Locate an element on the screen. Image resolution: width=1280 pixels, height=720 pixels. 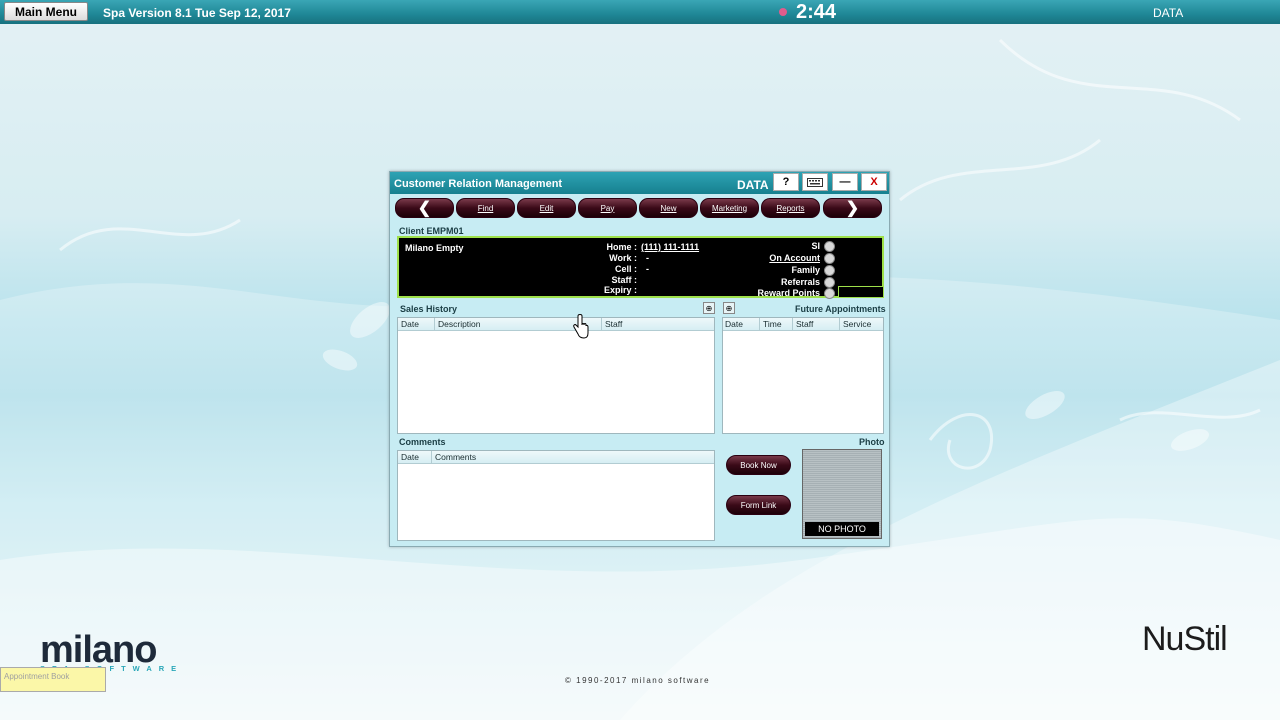
cell-label: Cell : is located at coordinates (625, 269).